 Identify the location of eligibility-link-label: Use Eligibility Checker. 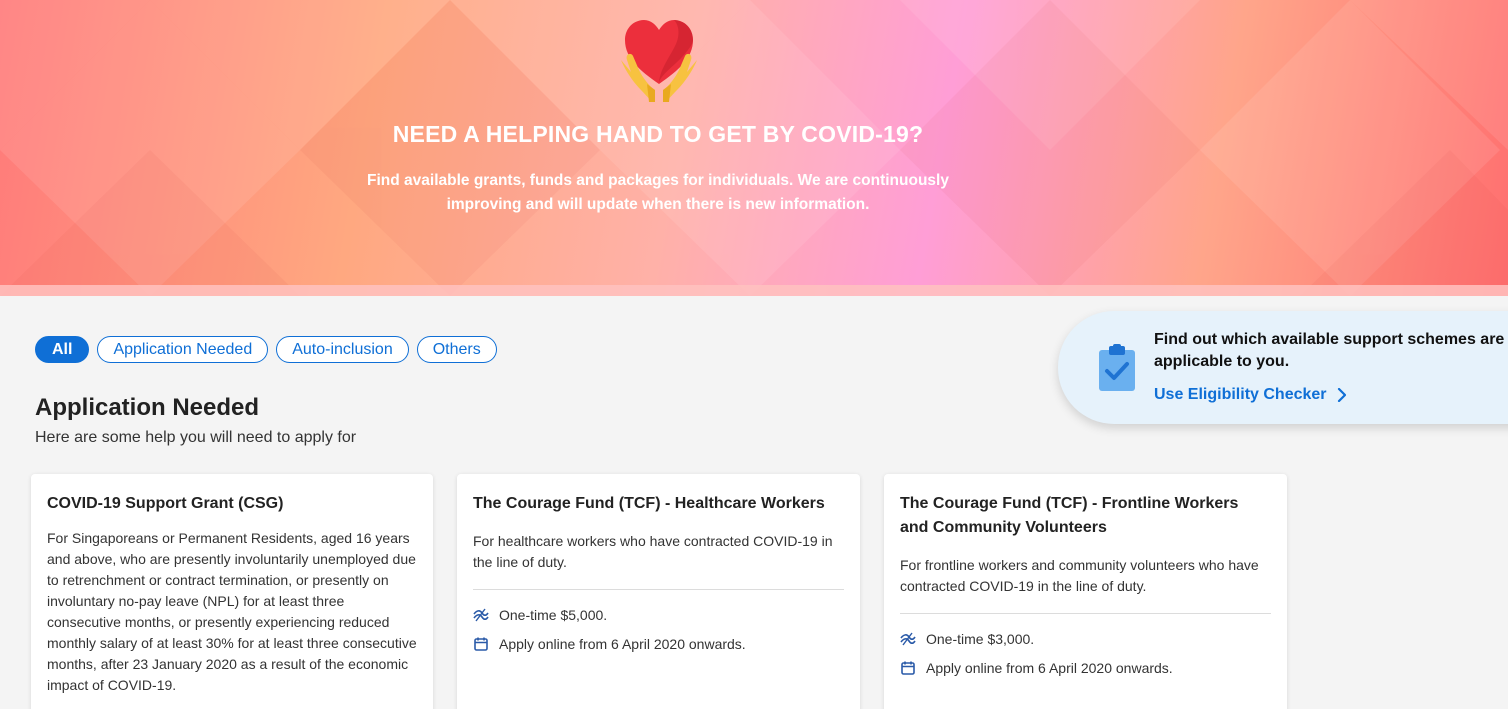
(1240, 394).